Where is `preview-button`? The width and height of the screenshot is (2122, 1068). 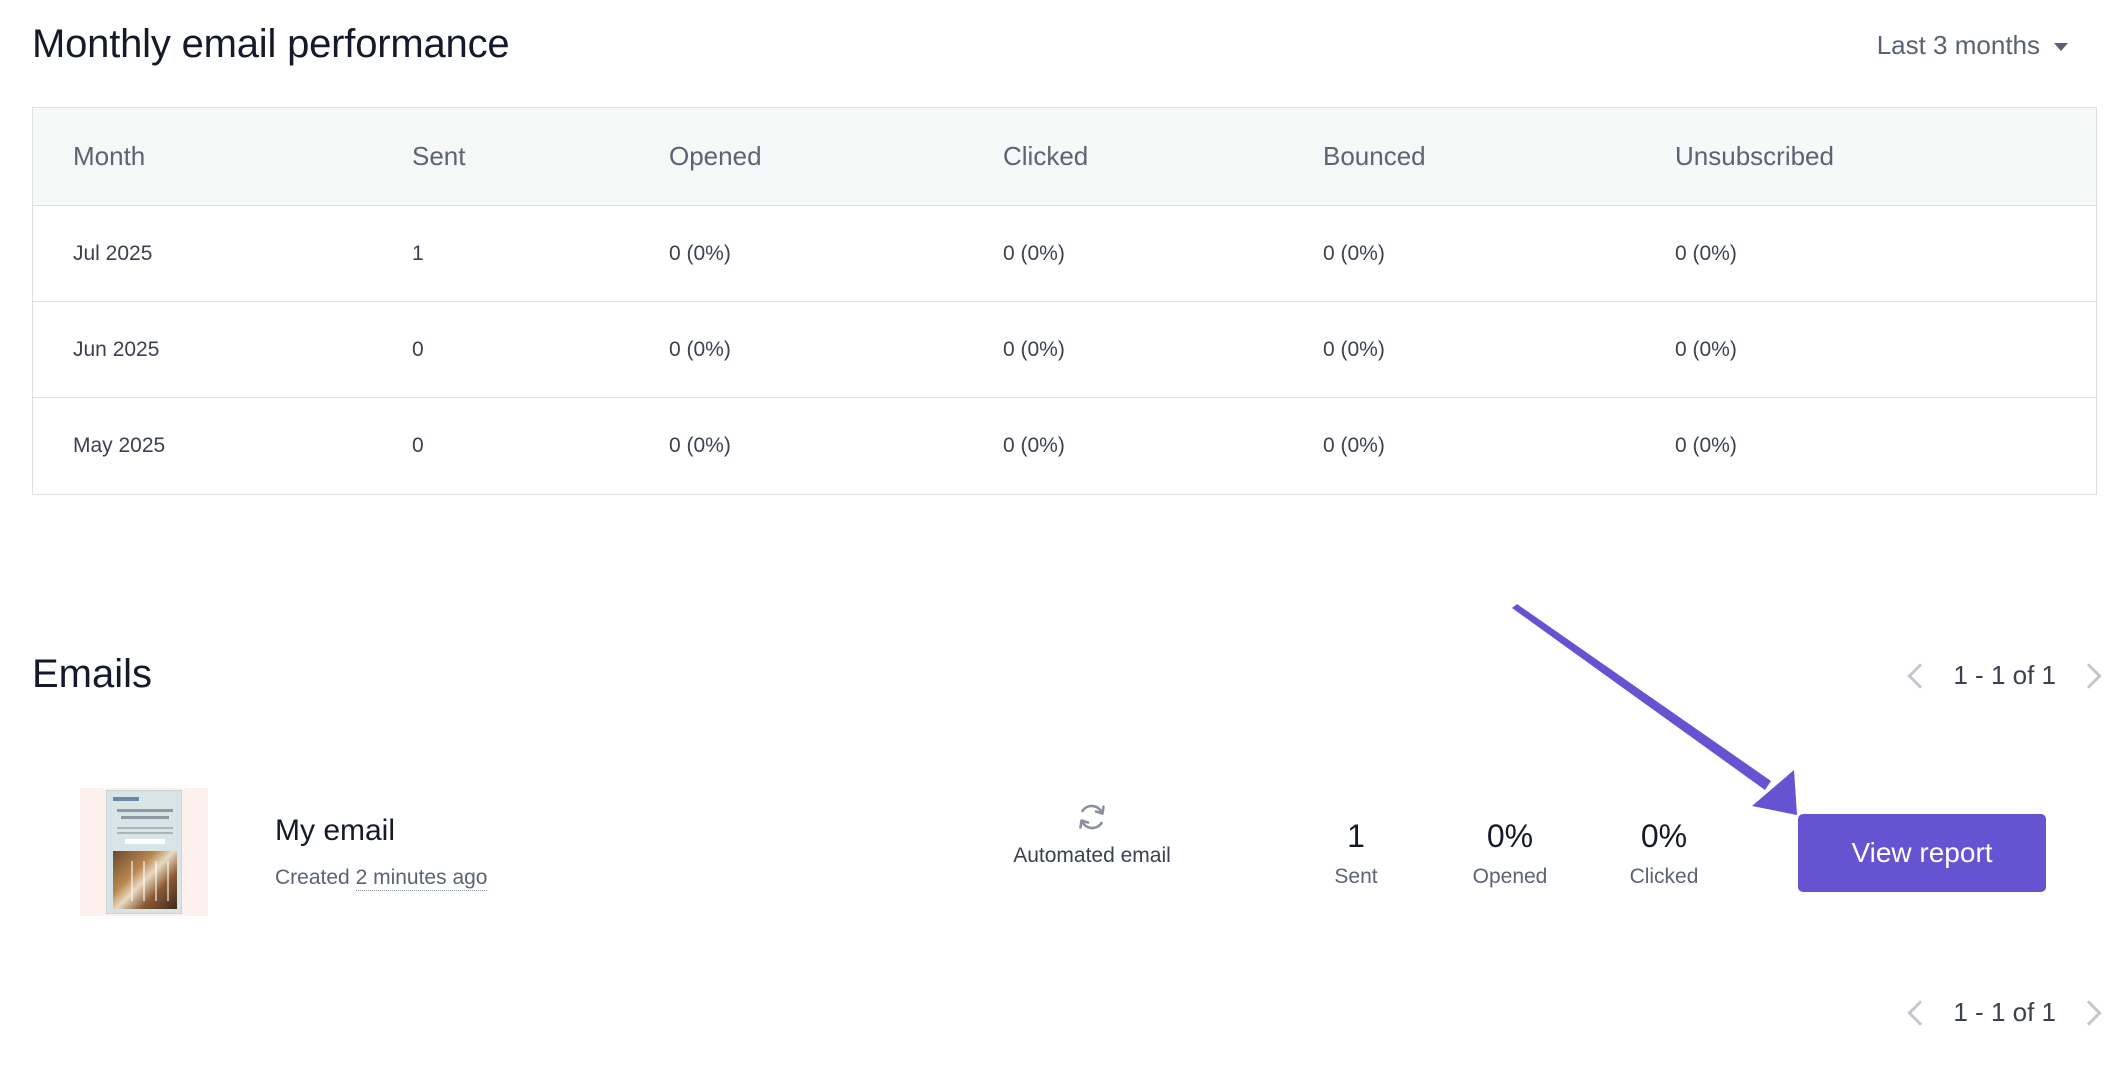 preview-button is located at coordinates (145, 841).